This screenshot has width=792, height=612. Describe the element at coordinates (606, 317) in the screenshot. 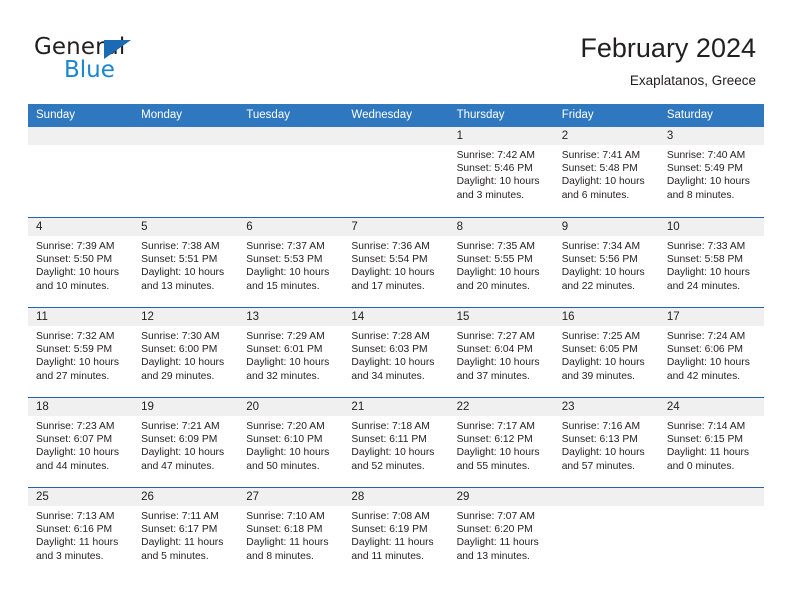

I see `day-number-band: 16` at that location.